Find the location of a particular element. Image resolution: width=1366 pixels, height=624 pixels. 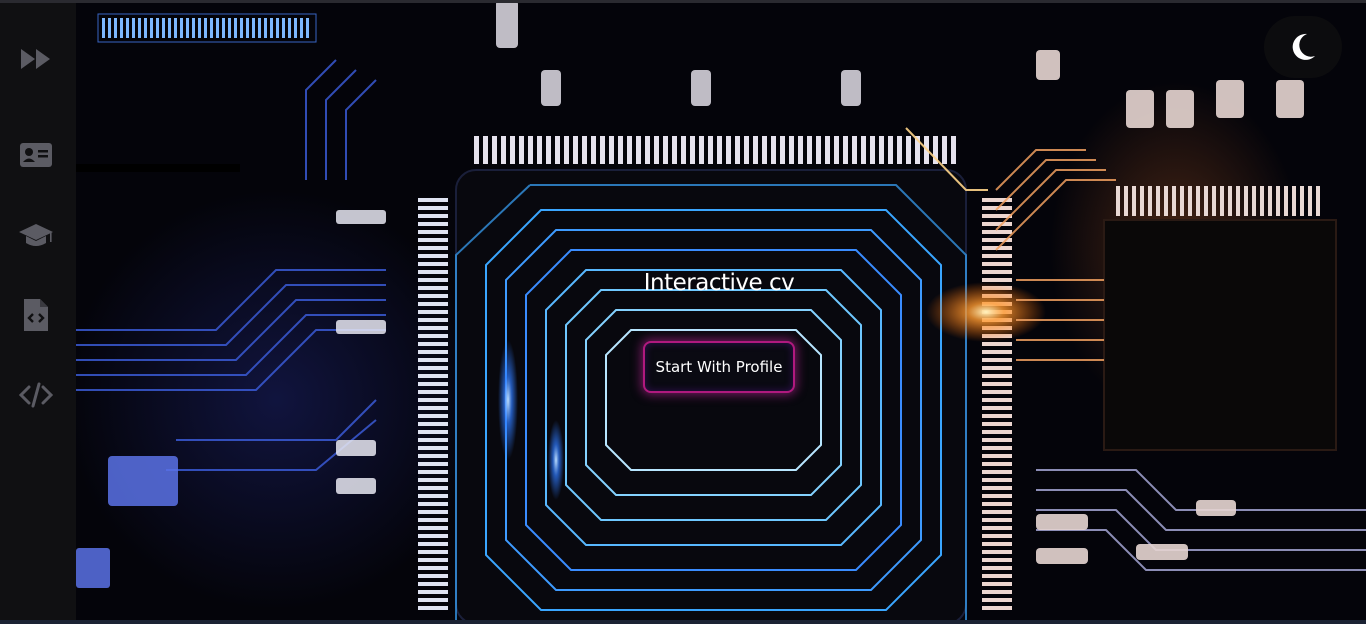

sidebar-item-profile is located at coordinates (36, 155).